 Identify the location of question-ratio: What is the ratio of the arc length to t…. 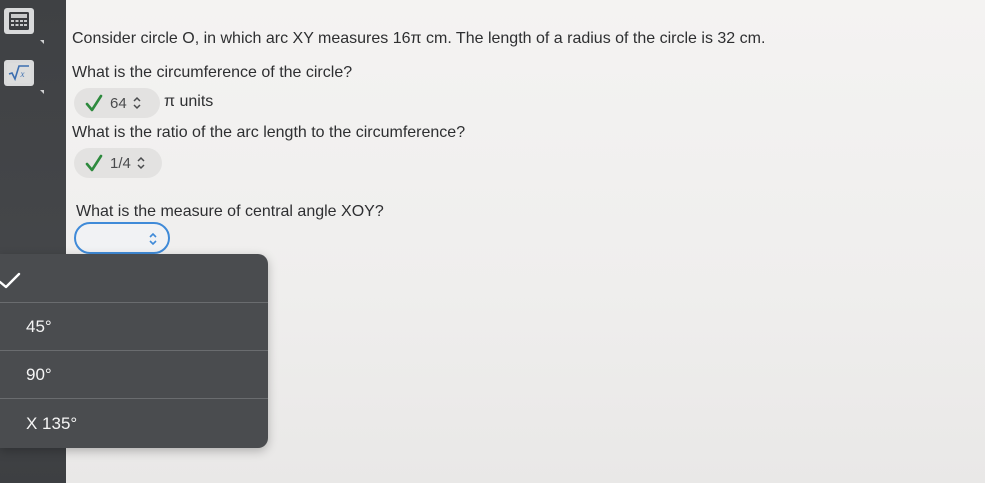
(269, 132).